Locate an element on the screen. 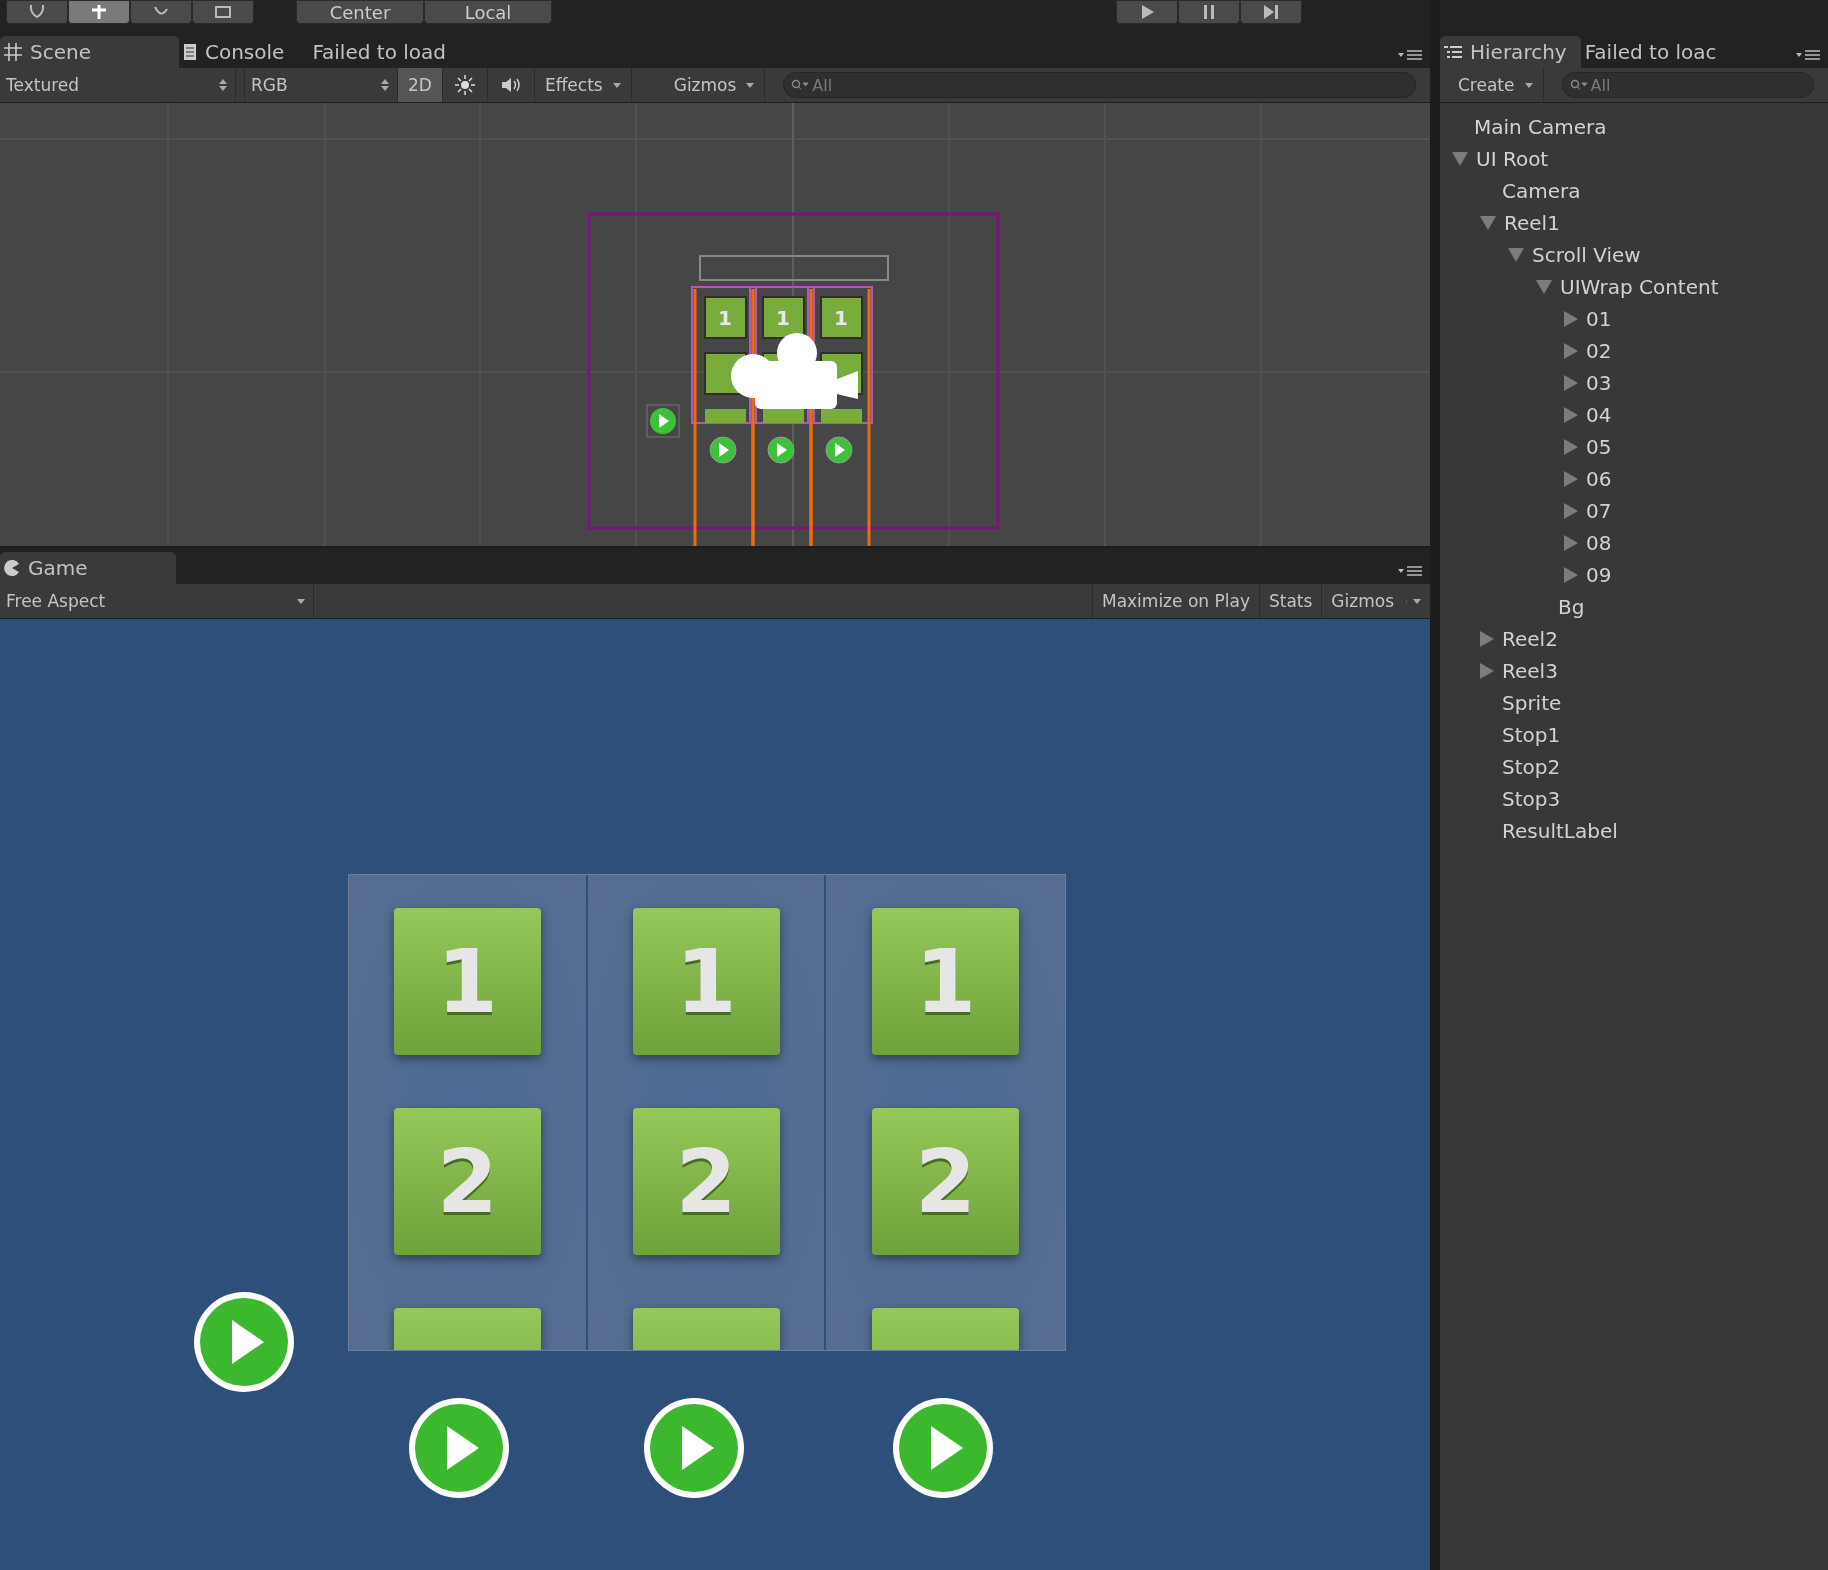 The image size is (1828, 1570). hierarchy-item: 06 is located at coordinates (1599, 479).